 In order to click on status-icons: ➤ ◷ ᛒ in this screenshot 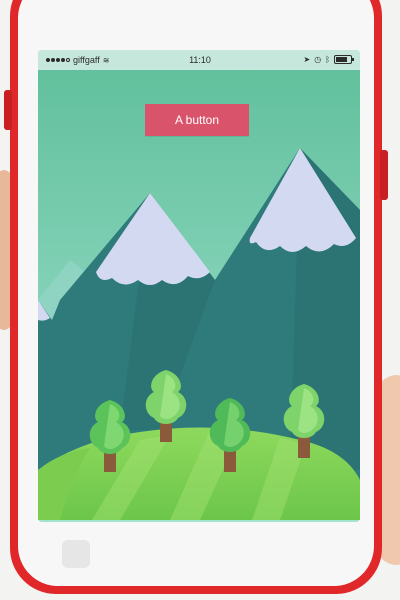, I will do `click(328, 59)`.